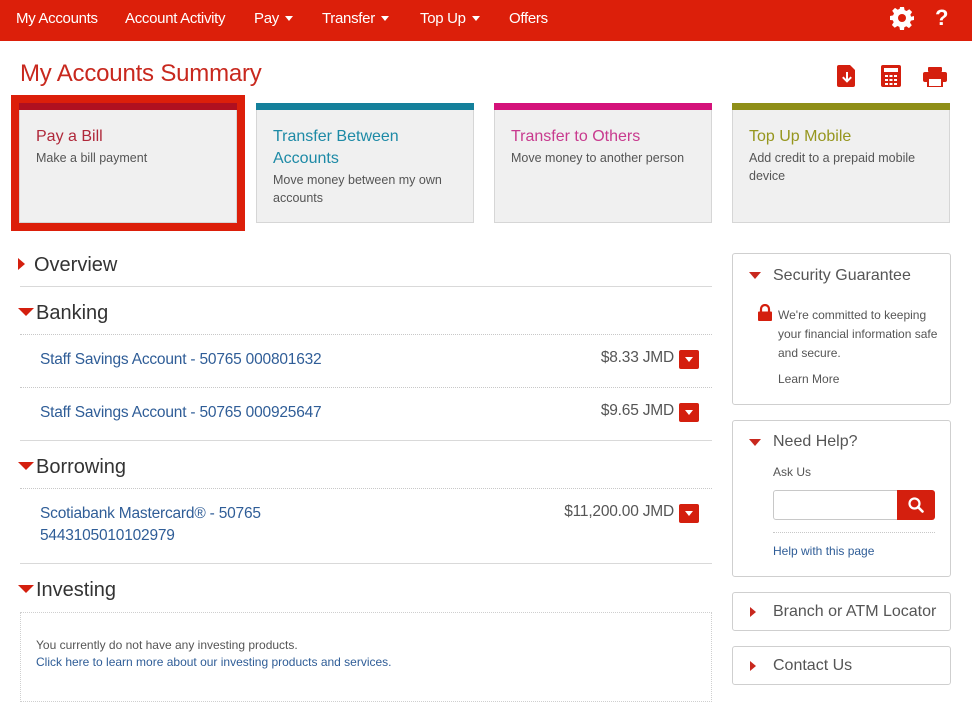  I want to click on need-help-title: Need Help?, so click(815, 442).